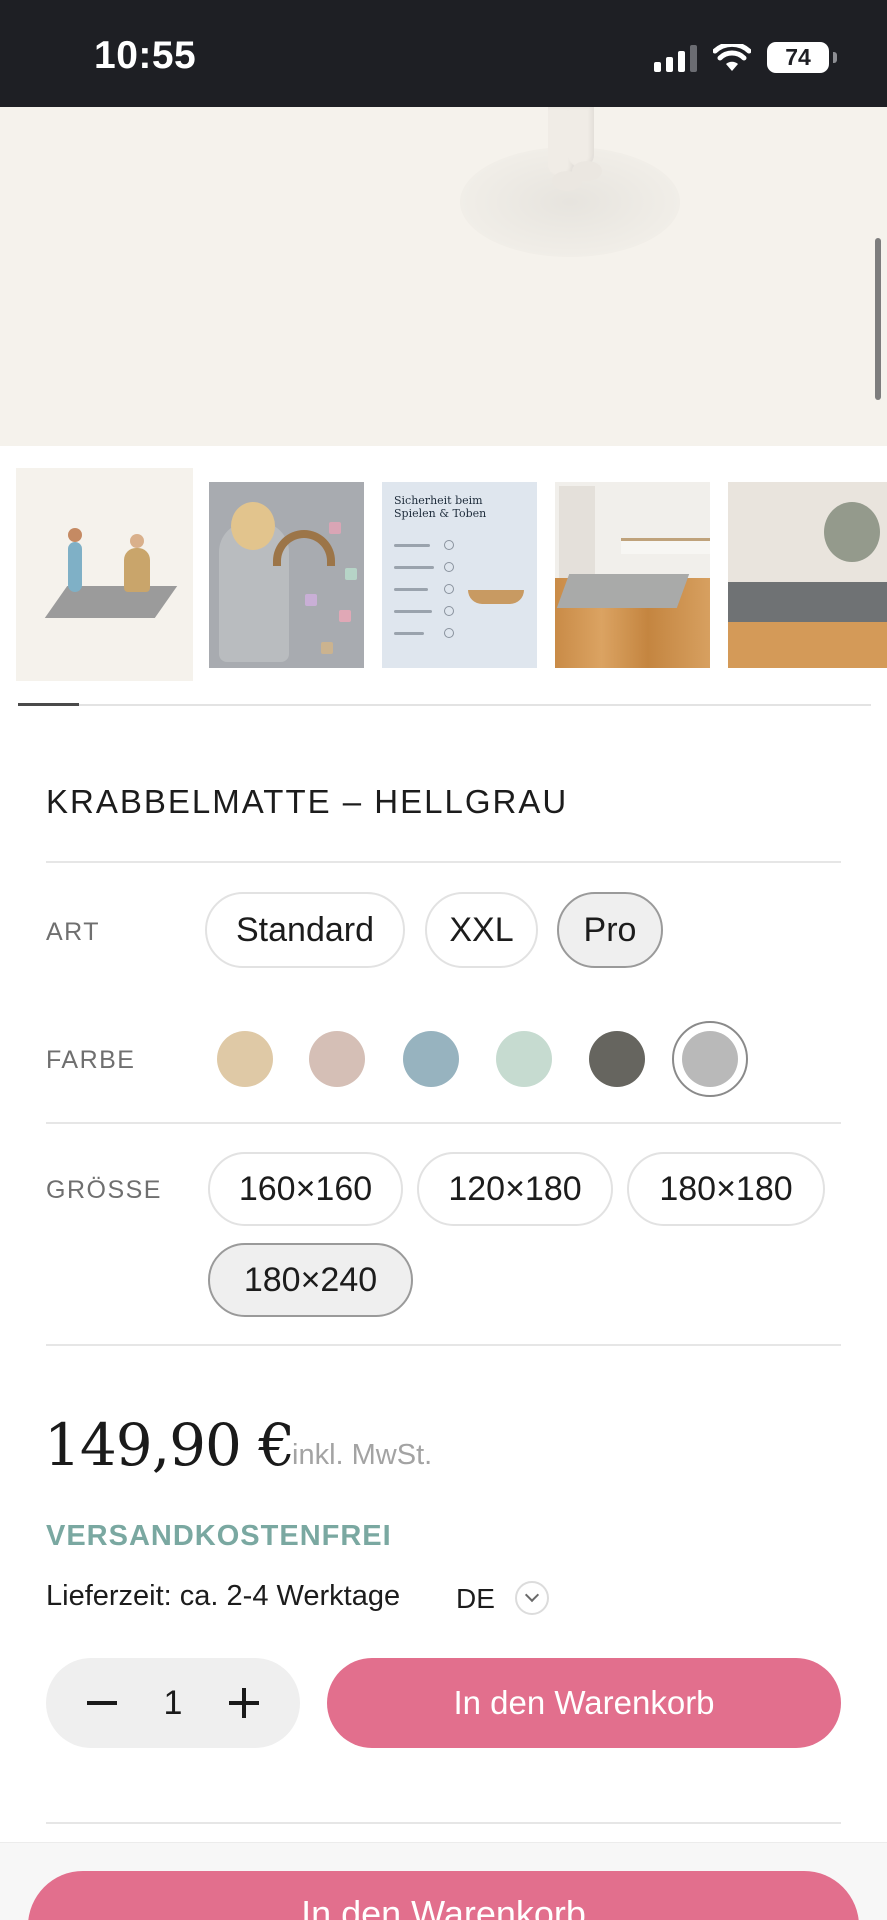 The height and width of the screenshot is (1920, 887). Describe the element at coordinates (726, 1189) in the screenshot. I see `size-option-180x180: 180×180` at that location.